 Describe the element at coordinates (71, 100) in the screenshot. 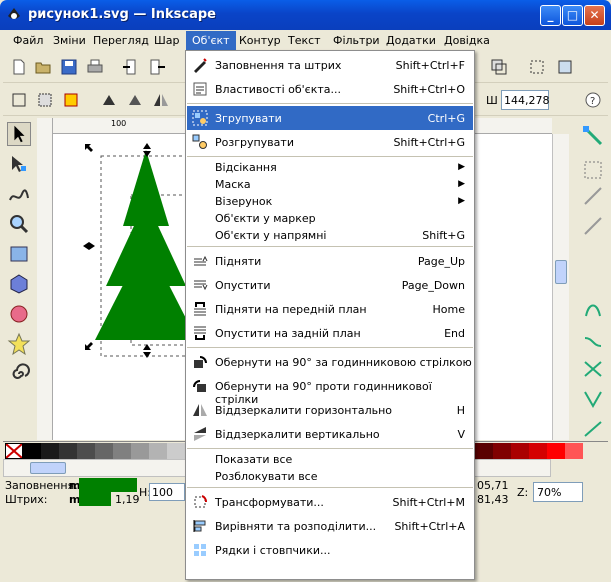

I see `deselect-icon` at that location.